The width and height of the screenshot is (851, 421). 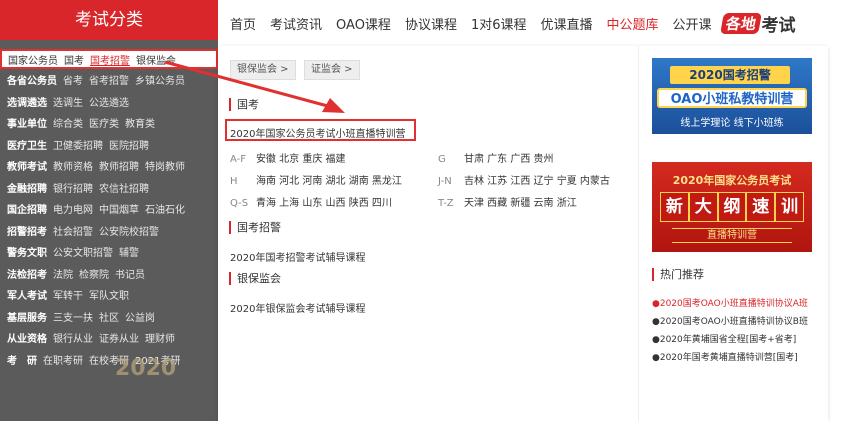 What do you see at coordinates (27, 101) in the screenshot?
I see `sidebar-category: 选调遴选` at bounding box center [27, 101].